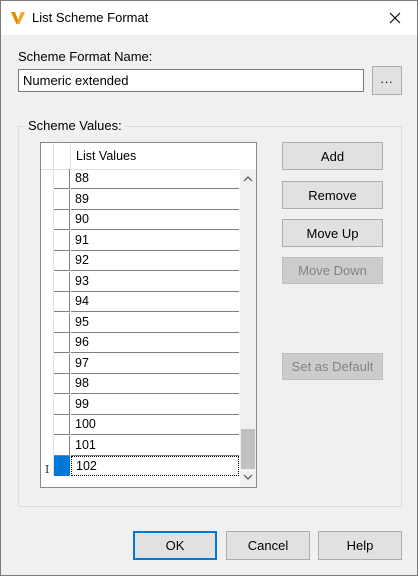 The image size is (420, 578). I want to click on move-down-button: Move Down, so click(332, 270).